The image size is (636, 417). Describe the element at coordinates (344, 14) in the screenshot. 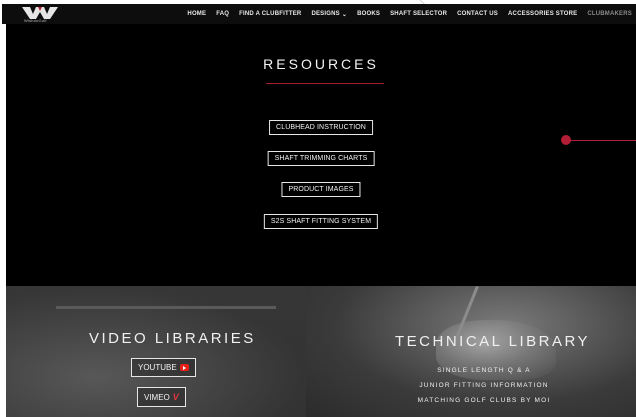

I see `chevron-down-icon: ⌄` at that location.